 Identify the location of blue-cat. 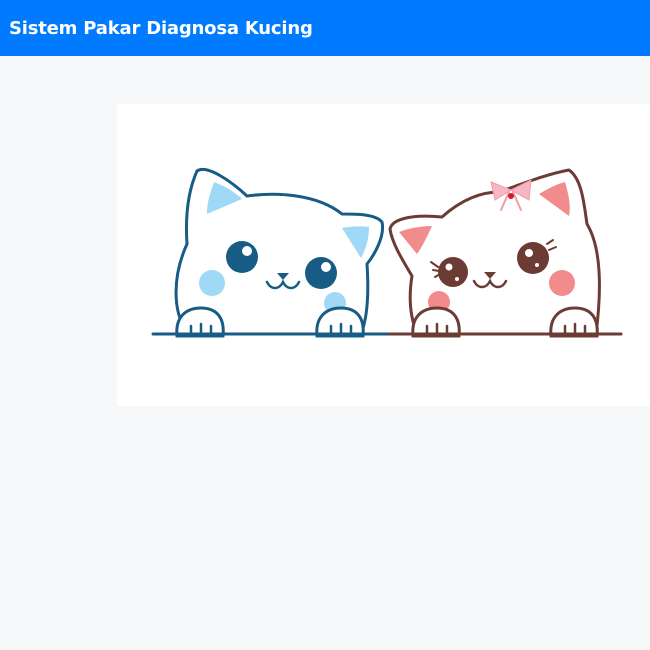
(279, 252).